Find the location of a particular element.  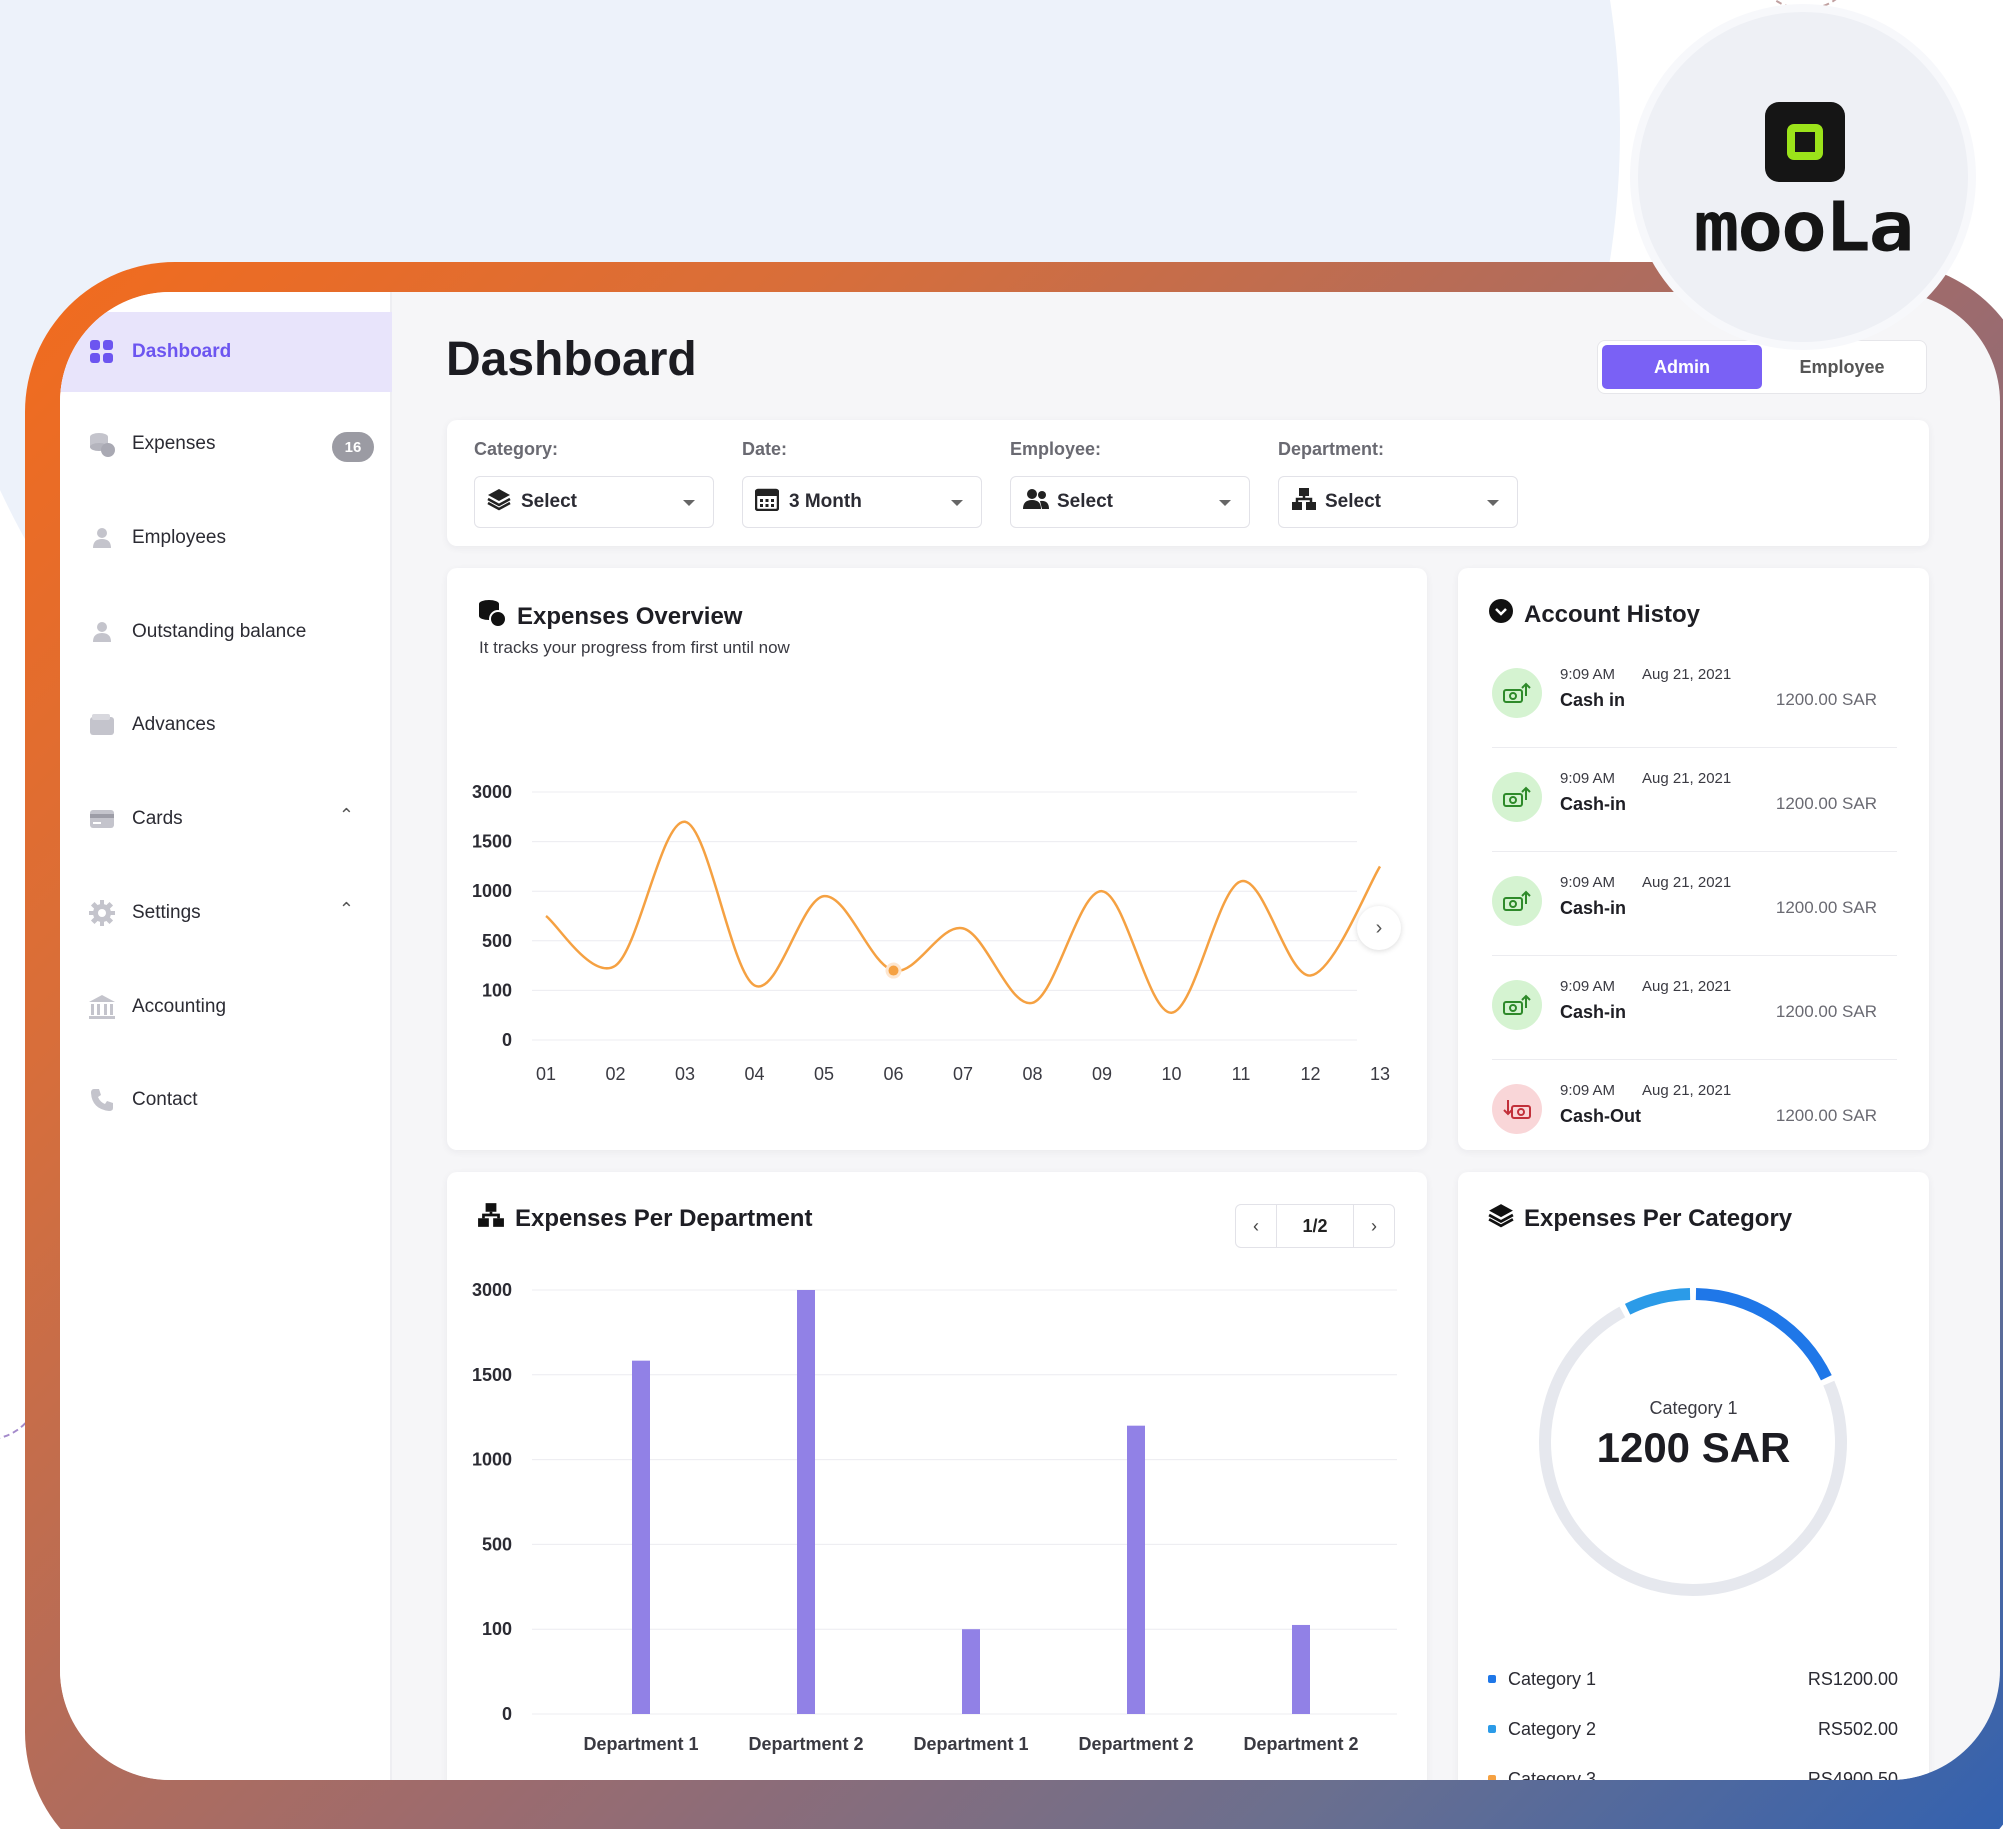

x-tick-label: 09 is located at coordinates (1102, 1074).